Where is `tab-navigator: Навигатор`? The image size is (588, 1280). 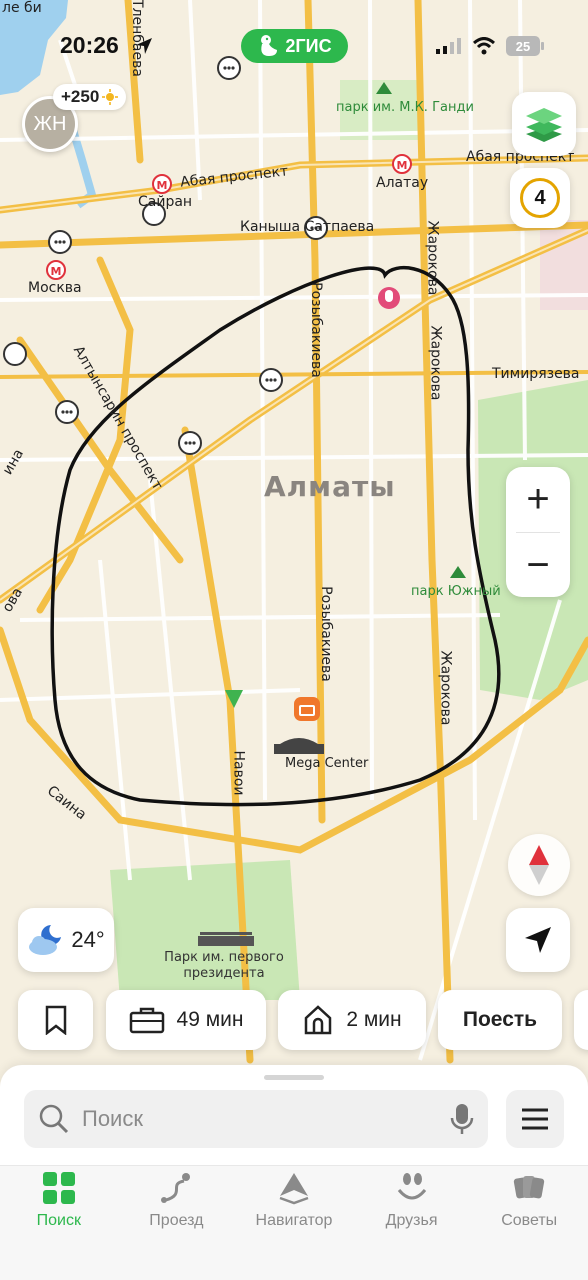 tab-navigator: Навигатор is located at coordinates (294, 1223).